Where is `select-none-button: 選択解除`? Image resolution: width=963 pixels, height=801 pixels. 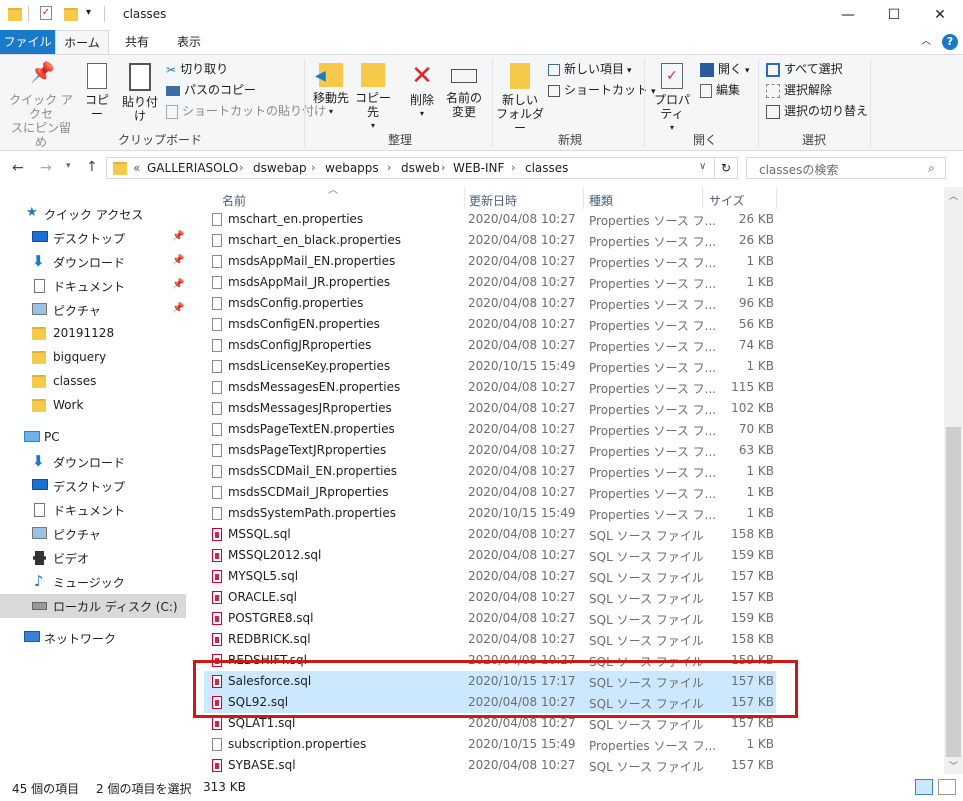 select-none-button: 選択解除 is located at coordinates (799, 90).